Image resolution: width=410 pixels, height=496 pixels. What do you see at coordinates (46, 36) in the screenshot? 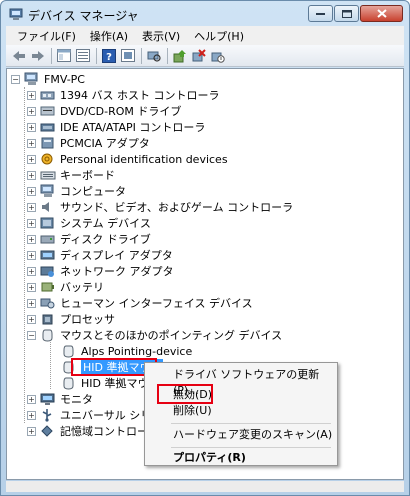
I see `menu-file: ファイル(F)` at bounding box center [46, 36].